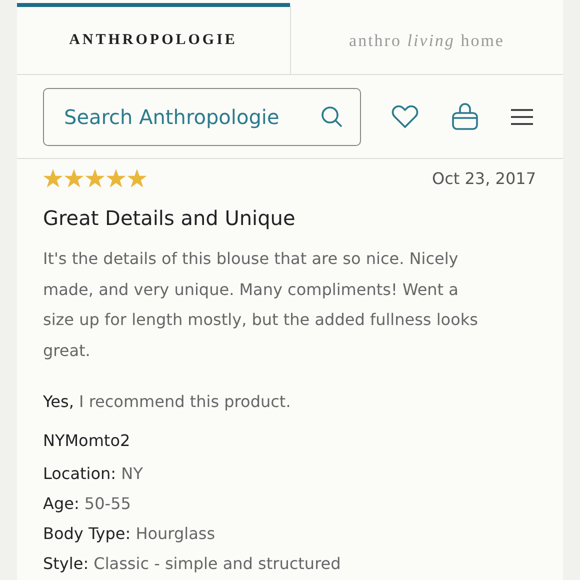 This screenshot has height=580, width=580. Describe the element at coordinates (522, 117) in the screenshot. I see `menu-icon` at that location.